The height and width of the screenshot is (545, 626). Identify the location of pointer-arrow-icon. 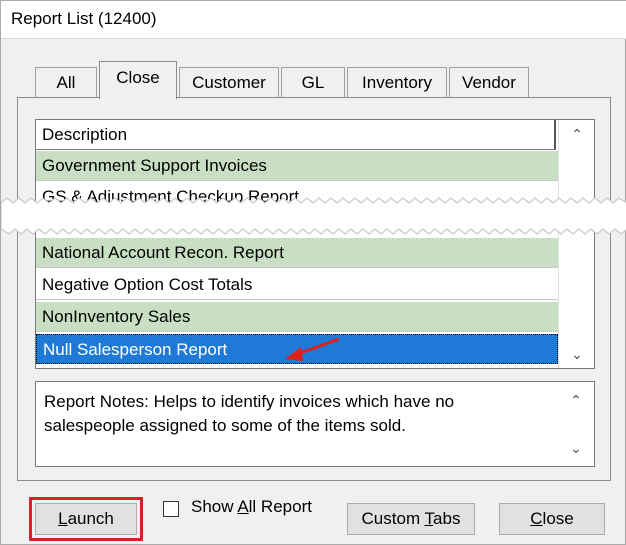
(312, 349).